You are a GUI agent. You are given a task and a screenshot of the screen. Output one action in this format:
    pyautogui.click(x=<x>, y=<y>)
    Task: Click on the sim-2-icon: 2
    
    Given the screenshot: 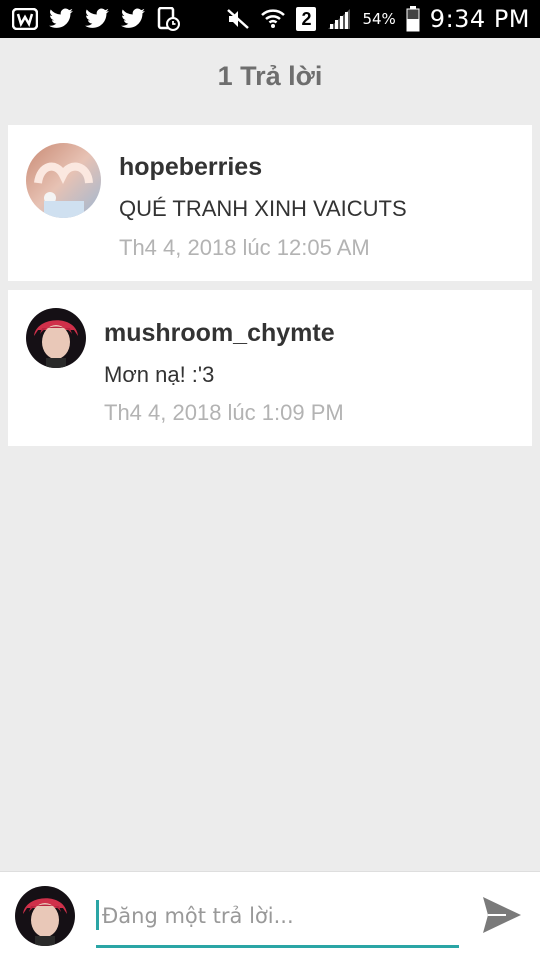 What is the action you would take?
    pyautogui.click(x=306, y=19)
    